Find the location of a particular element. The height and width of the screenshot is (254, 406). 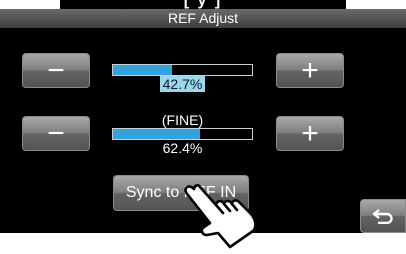

back-button is located at coordinates (383, 216).